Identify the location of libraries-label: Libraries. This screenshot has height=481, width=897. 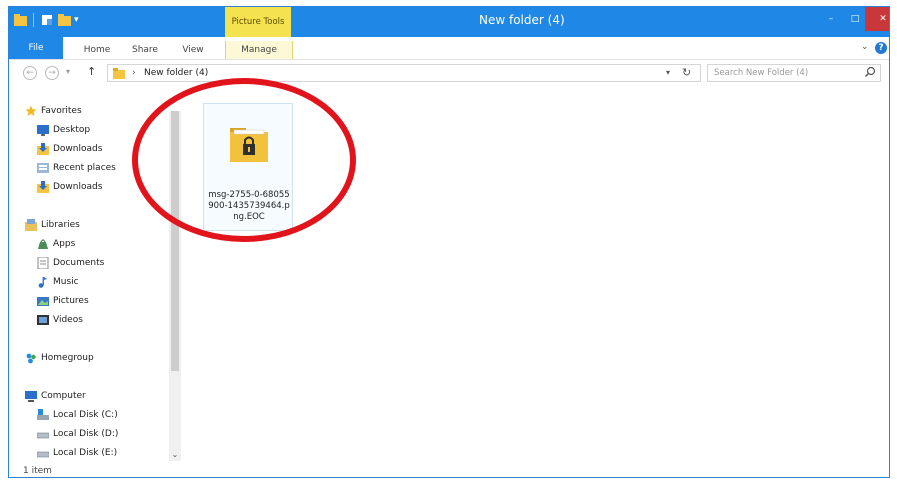
(60, 225).